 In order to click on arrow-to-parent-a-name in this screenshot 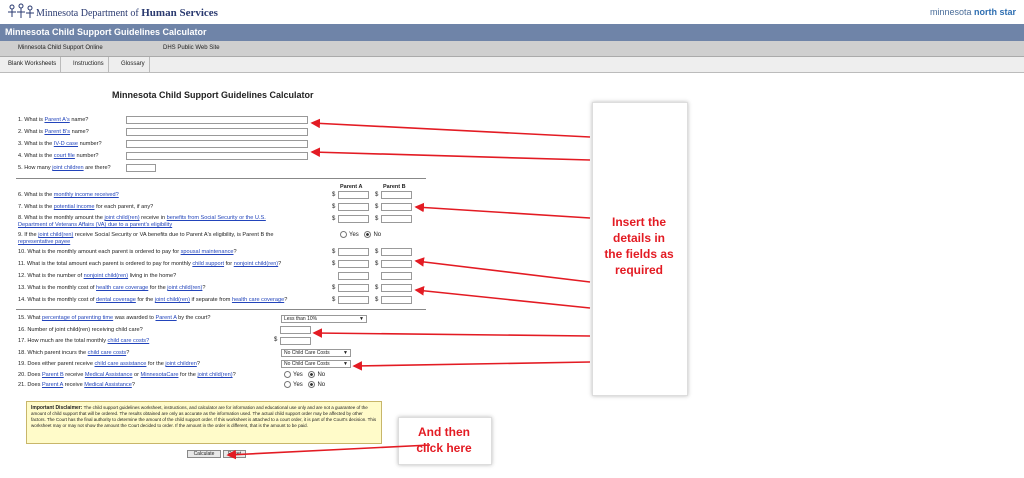, I will do `click(450, 128)`.